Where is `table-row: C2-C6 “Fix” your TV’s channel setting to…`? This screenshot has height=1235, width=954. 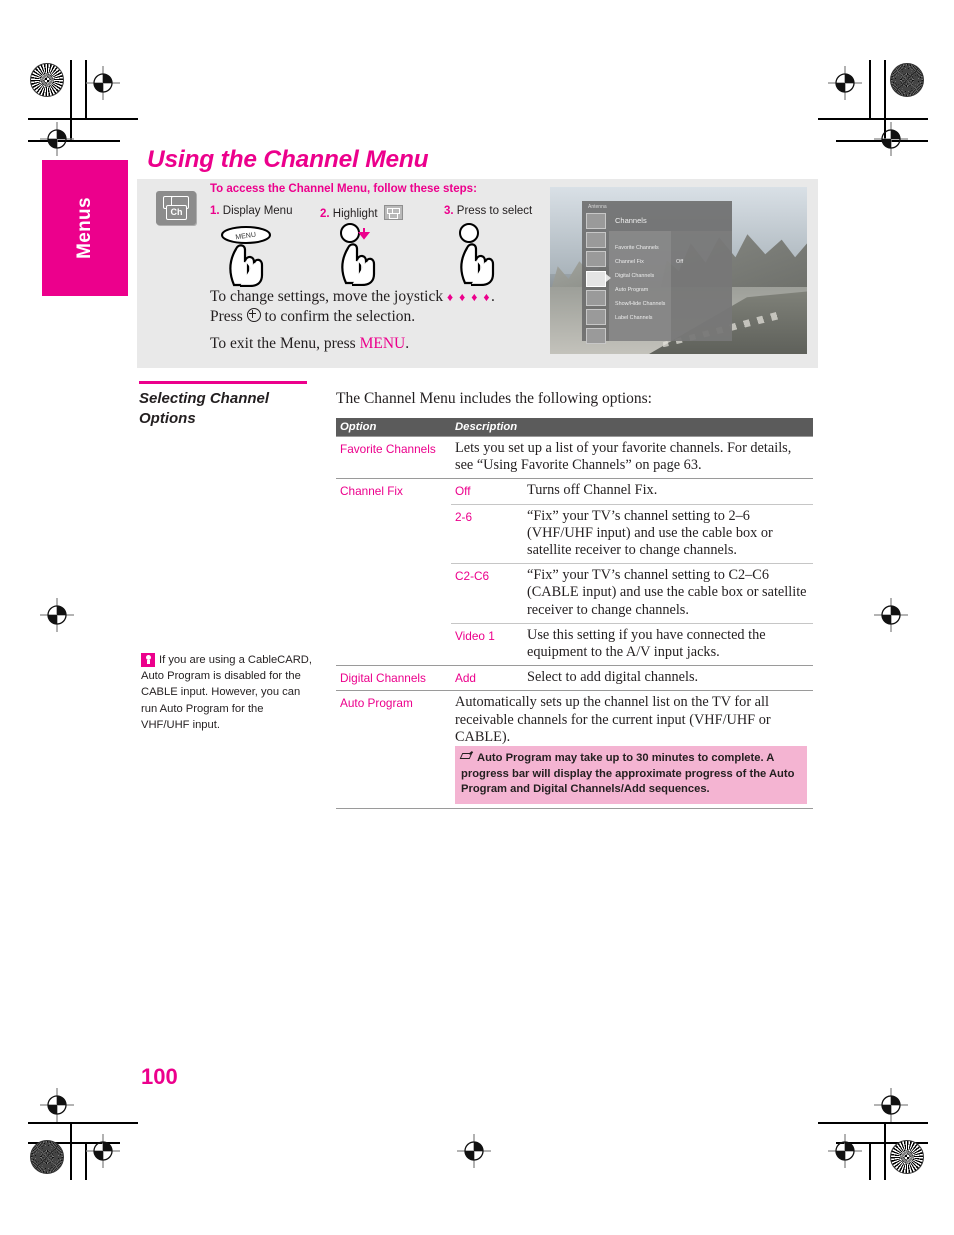 table-row: C2-C6 “Fix” your TV’s channel setting to… is located at coordinates (574, 593).